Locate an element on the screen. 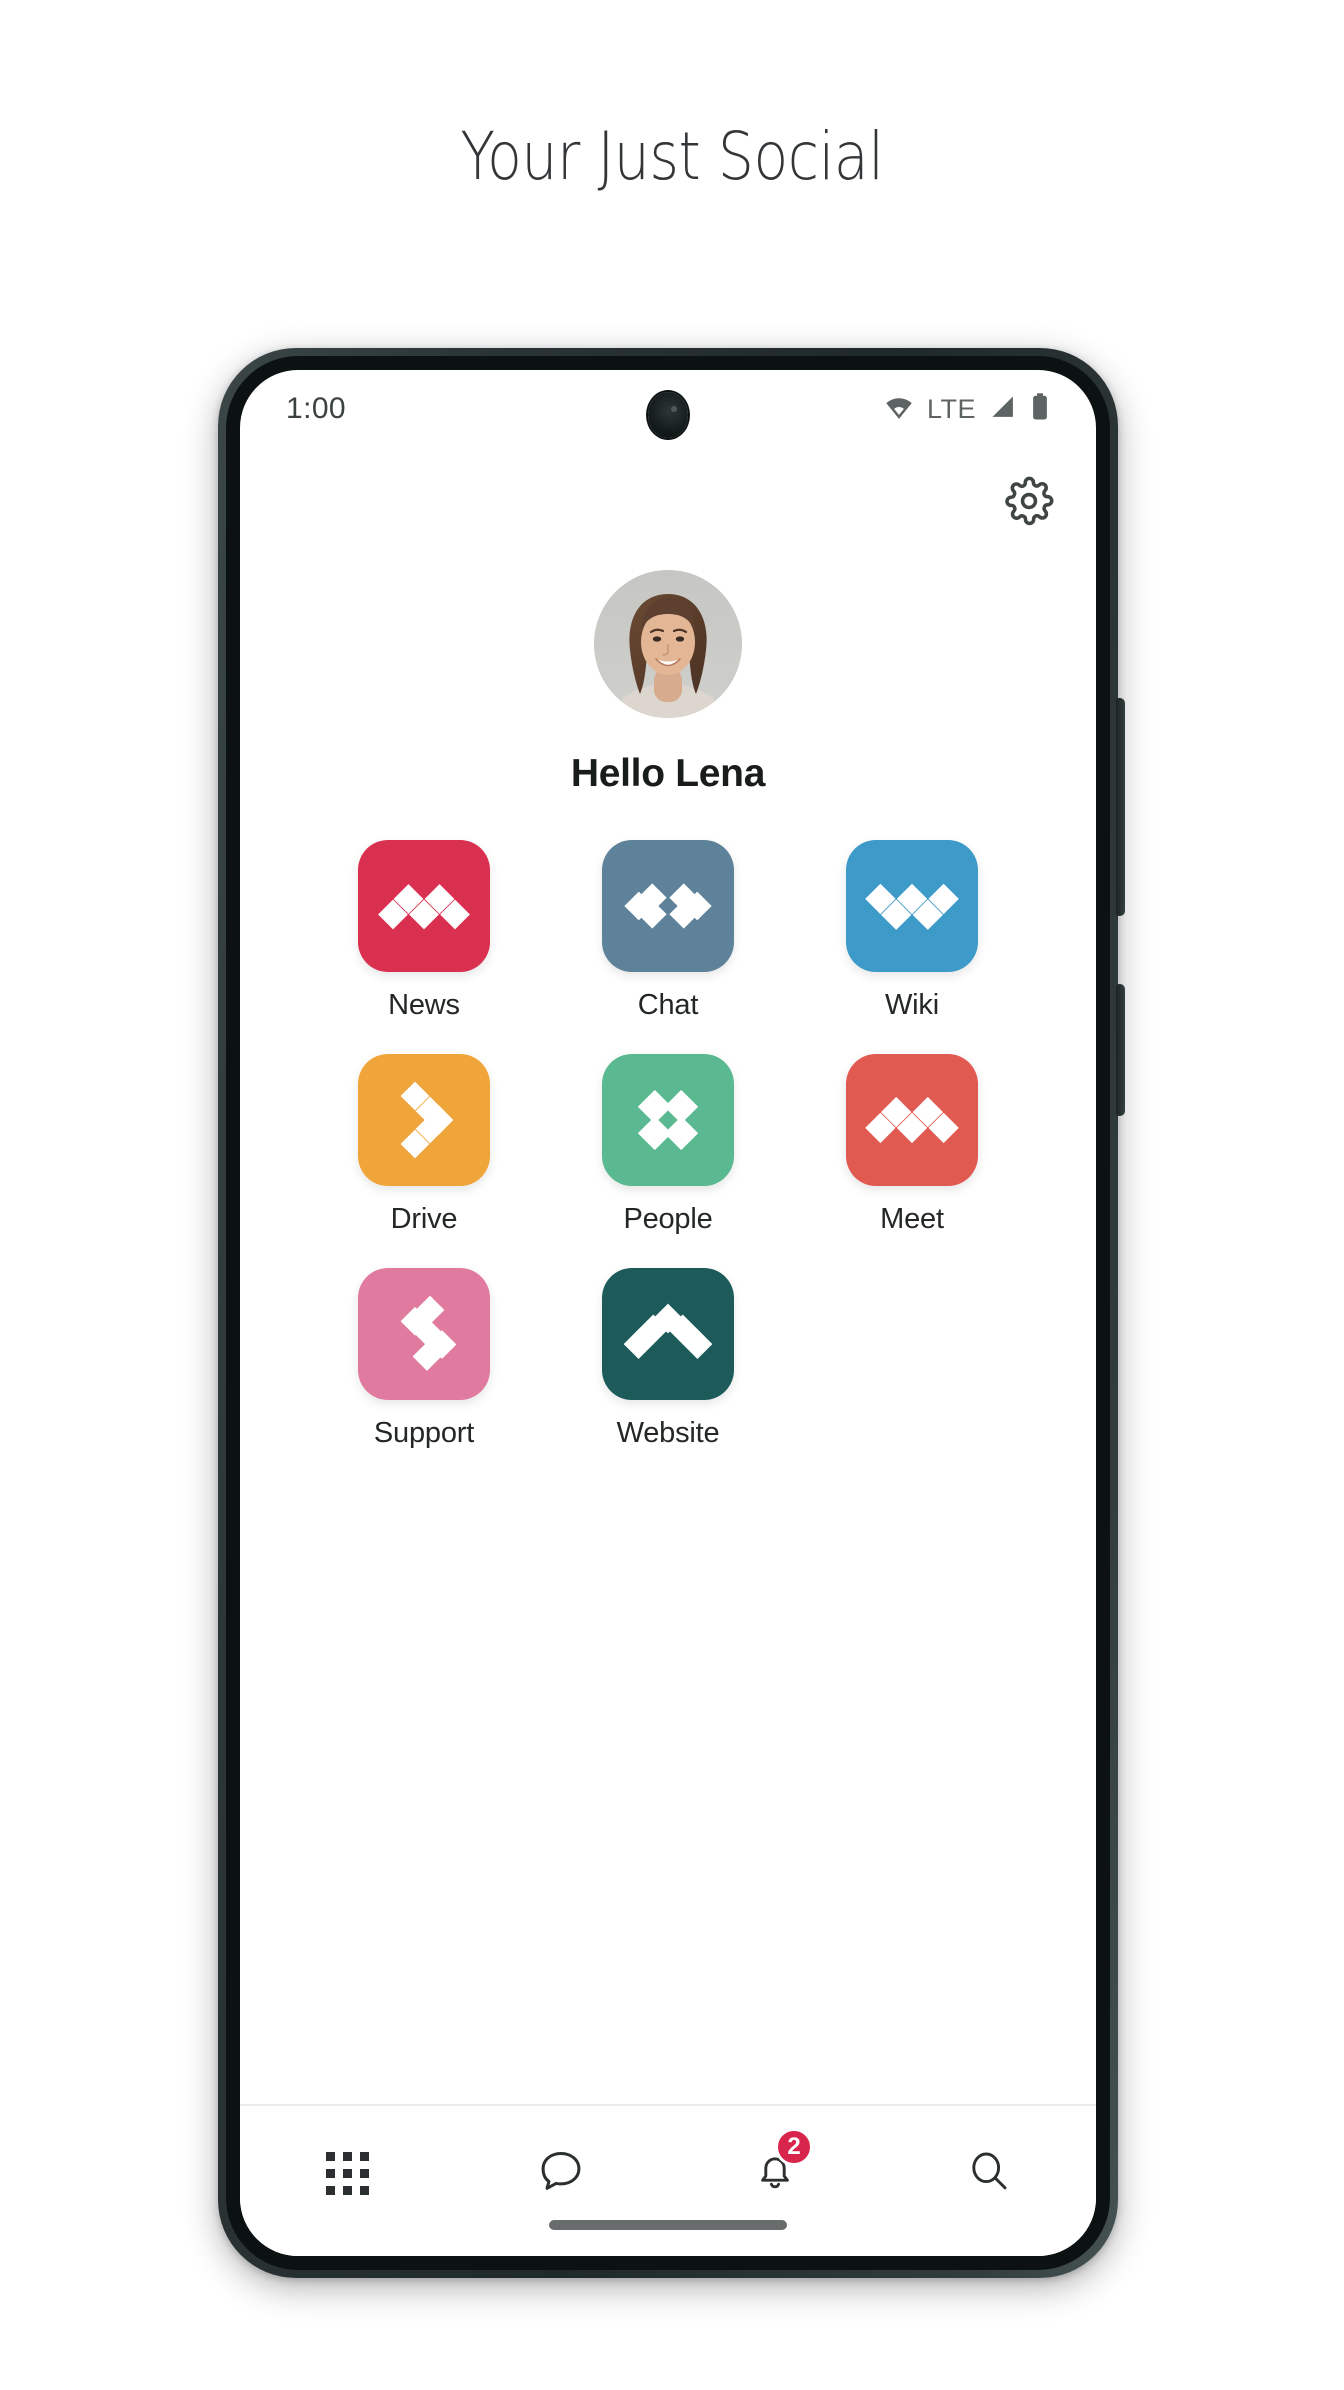 Image resolution: width=1344 pixels, height=2390 pixels. people-app-icon is located at coordinates (668, 1120).